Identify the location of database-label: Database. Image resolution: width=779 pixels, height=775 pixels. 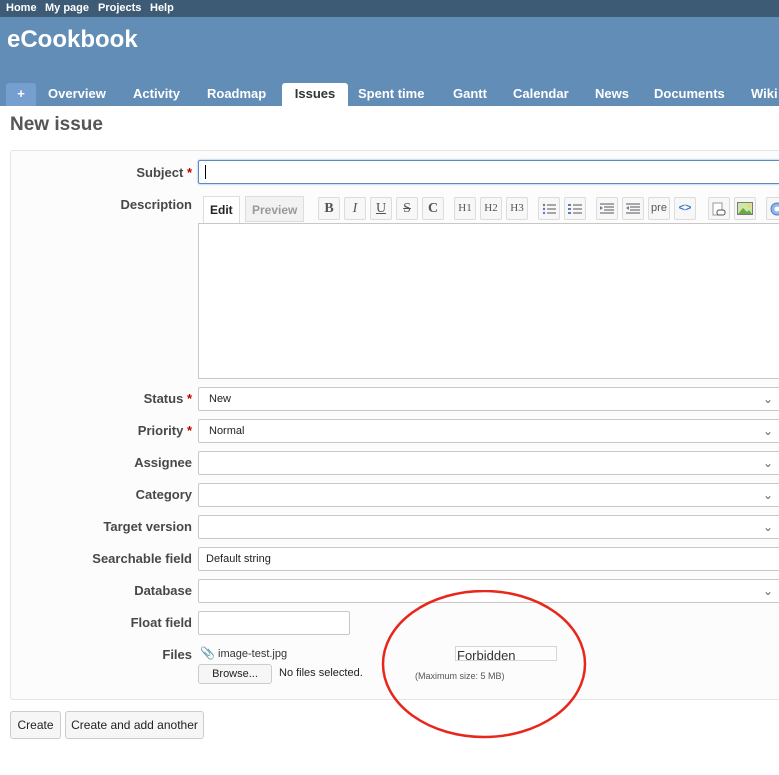
(163, 590).